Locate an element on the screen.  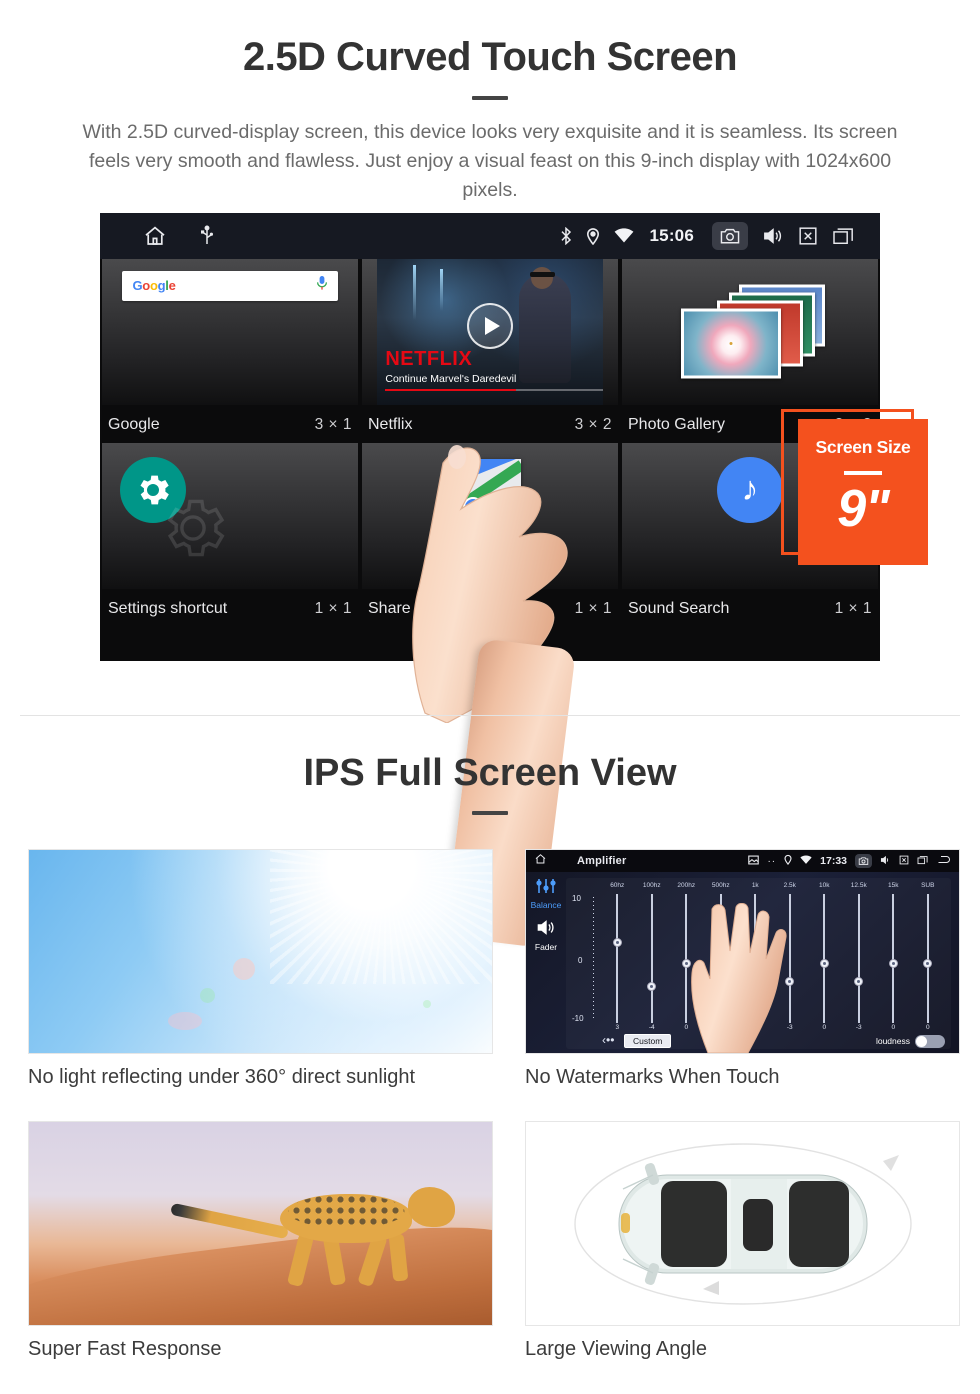
eq-band-label: 60hz is located at coordinates (617, 885).